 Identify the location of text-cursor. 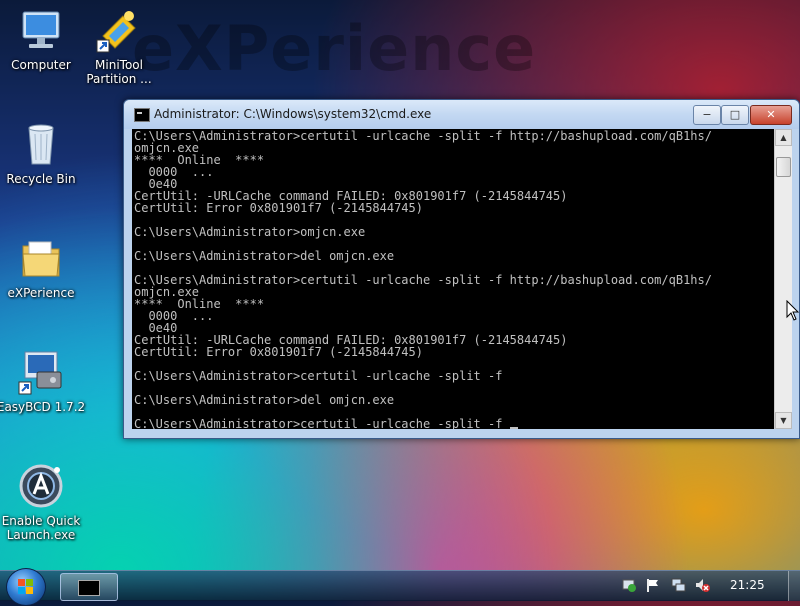
(513, 428).